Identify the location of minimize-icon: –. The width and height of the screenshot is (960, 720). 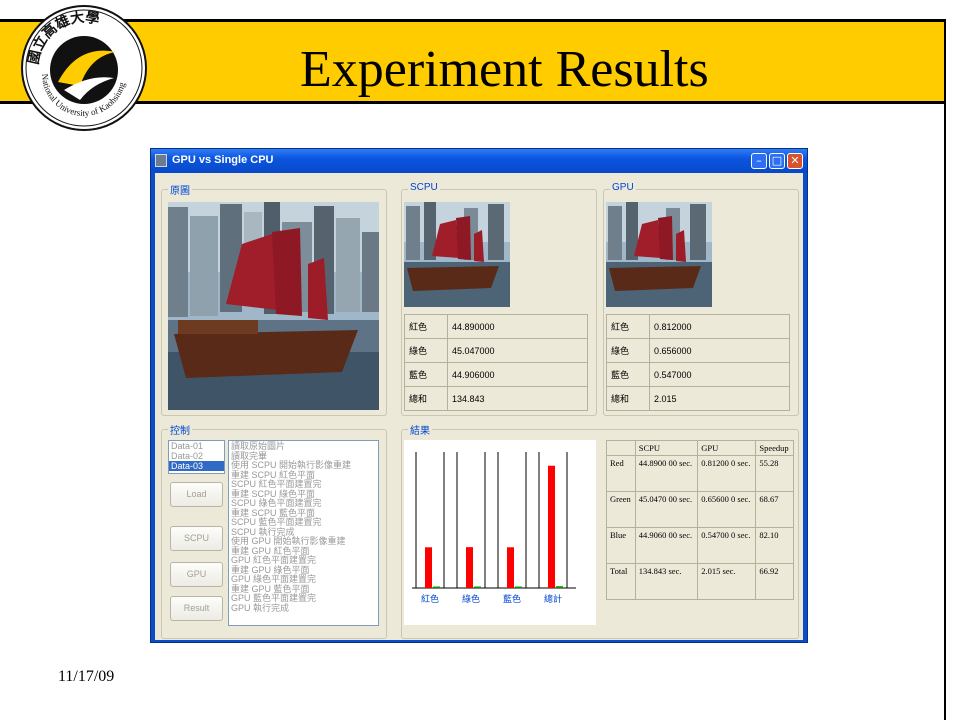
(759, 160).